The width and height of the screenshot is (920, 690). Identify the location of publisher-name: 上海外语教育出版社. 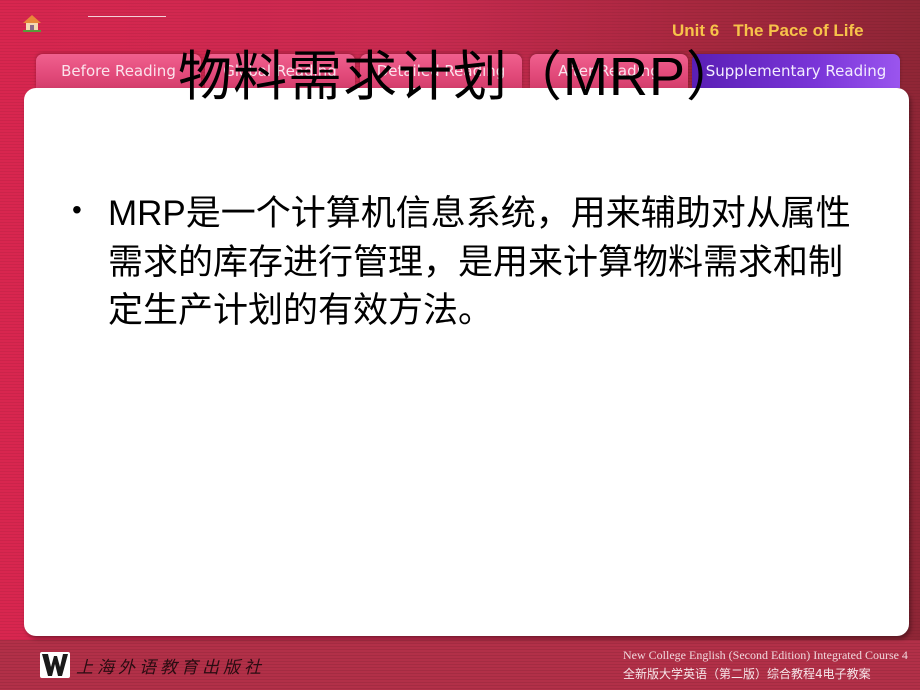
(170, 668).